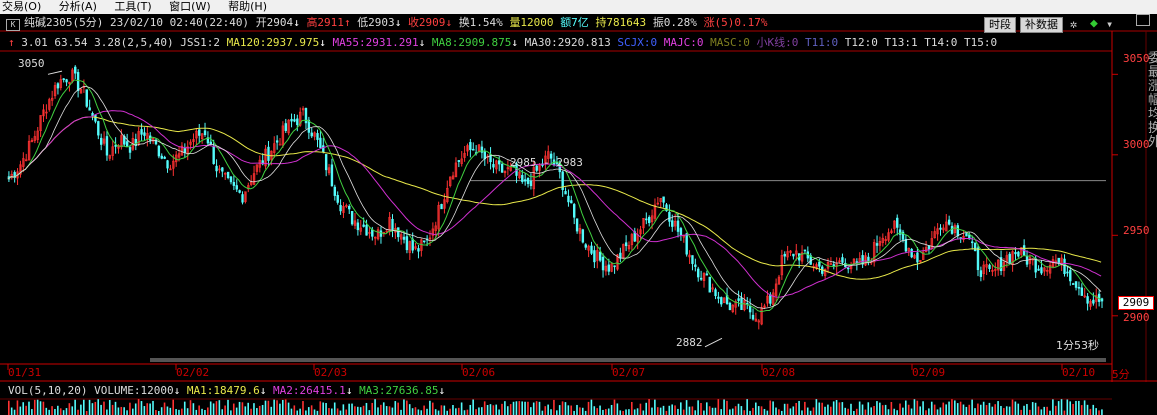 The height and width of the screenshot is (415, 1157). I want to click on diamond-icon: ◆, so click(1094, 23).